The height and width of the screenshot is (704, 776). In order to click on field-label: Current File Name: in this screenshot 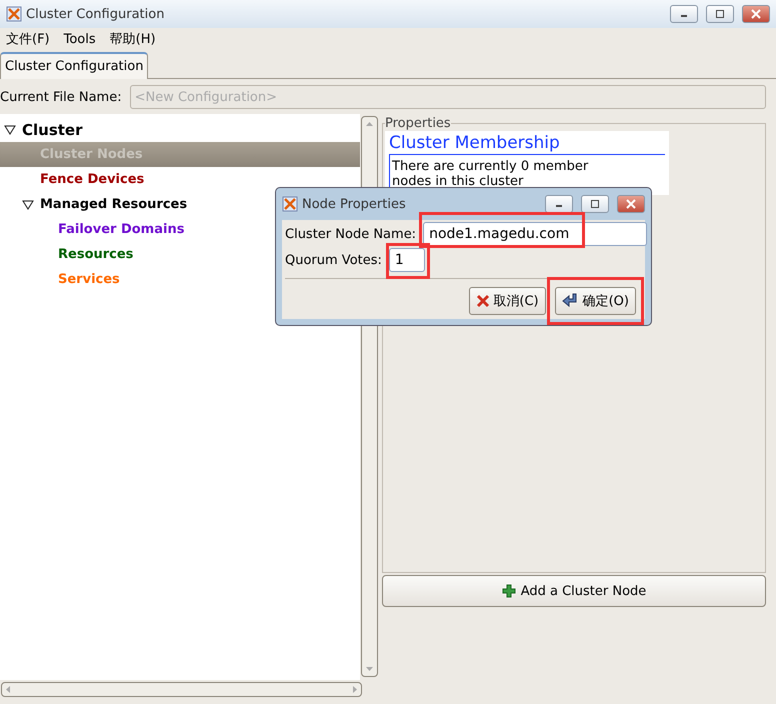, I will do `click(61, 97)`.